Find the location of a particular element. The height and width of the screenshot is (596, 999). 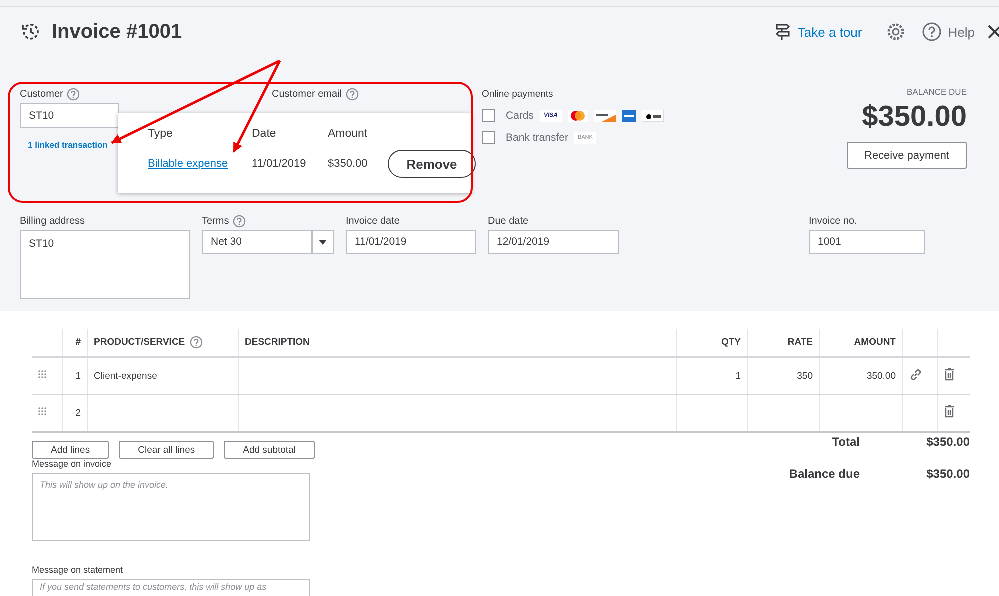

total-label: Balance due is located at coordinates (824, 474).